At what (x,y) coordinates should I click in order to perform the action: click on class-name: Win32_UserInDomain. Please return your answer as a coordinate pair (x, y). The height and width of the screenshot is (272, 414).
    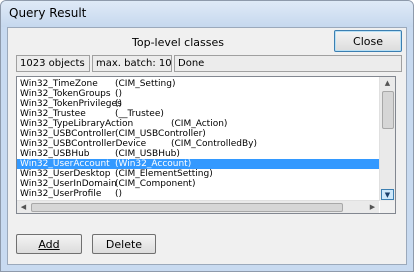
    Looking at the image, I should click on (68, 184).